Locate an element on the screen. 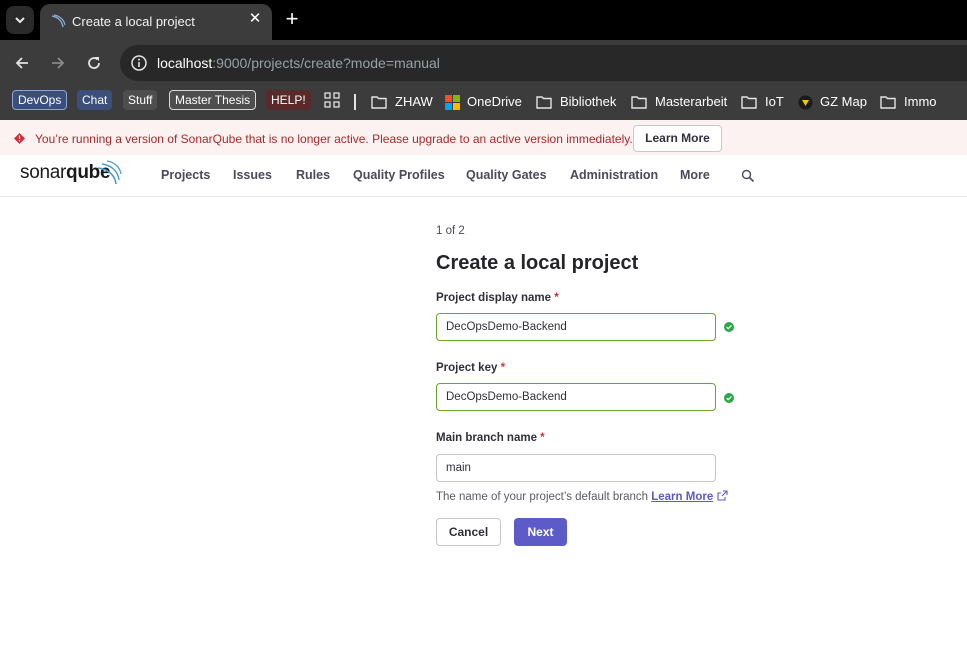 This screenshot has height=646, width=967. sonarqube-favicon-icon is located at coordinates (58, 21).